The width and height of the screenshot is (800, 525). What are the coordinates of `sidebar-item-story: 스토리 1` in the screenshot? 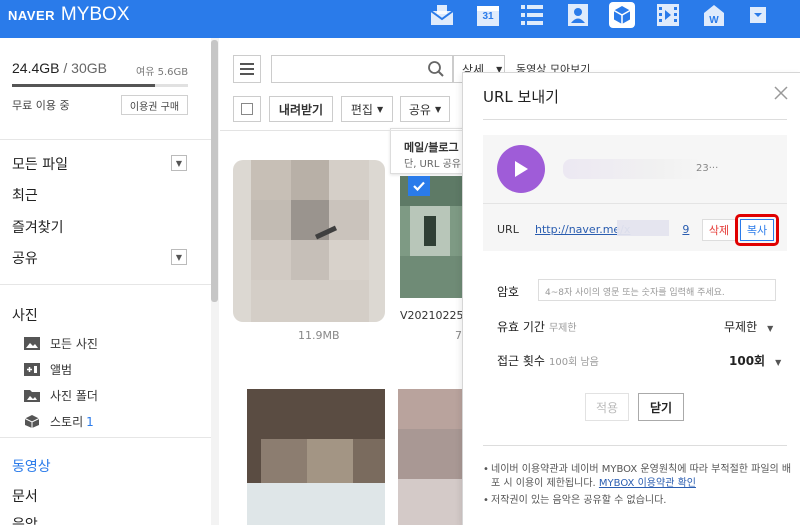 It's located at (59, 421).